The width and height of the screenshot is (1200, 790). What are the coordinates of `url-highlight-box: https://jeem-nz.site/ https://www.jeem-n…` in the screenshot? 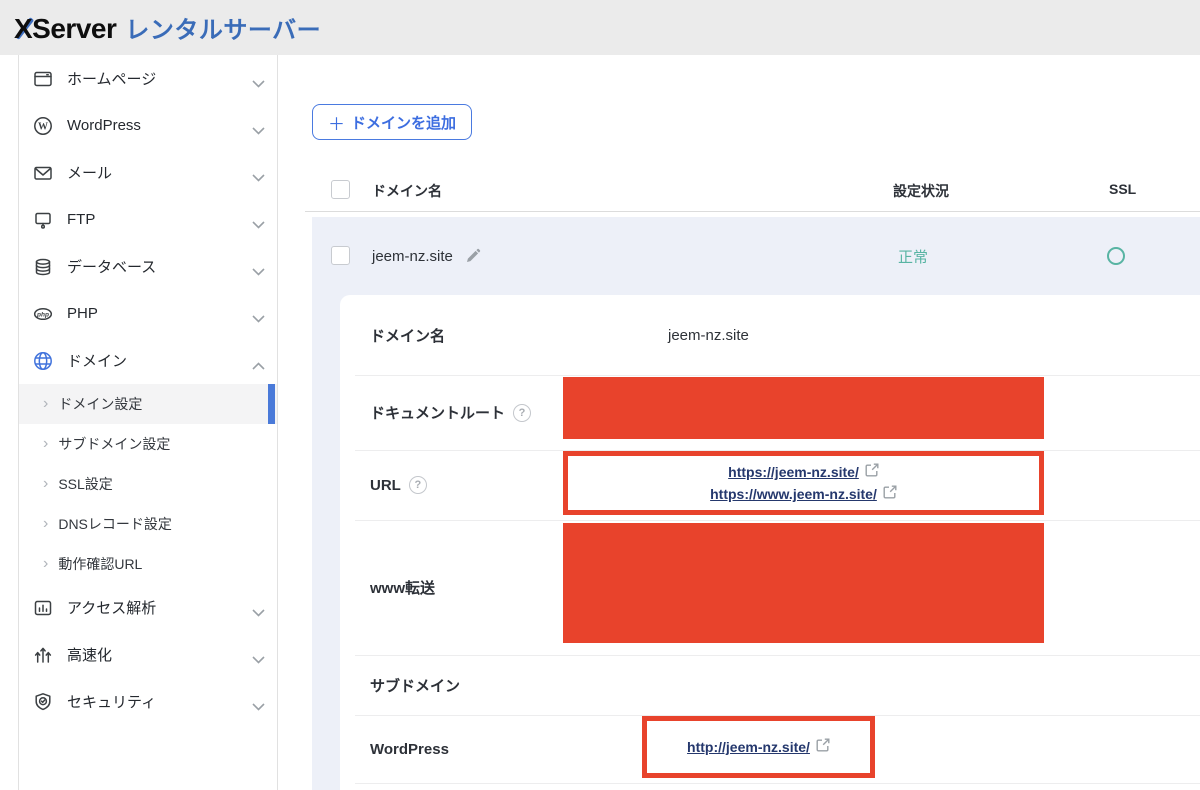 It's located at (803, 483).